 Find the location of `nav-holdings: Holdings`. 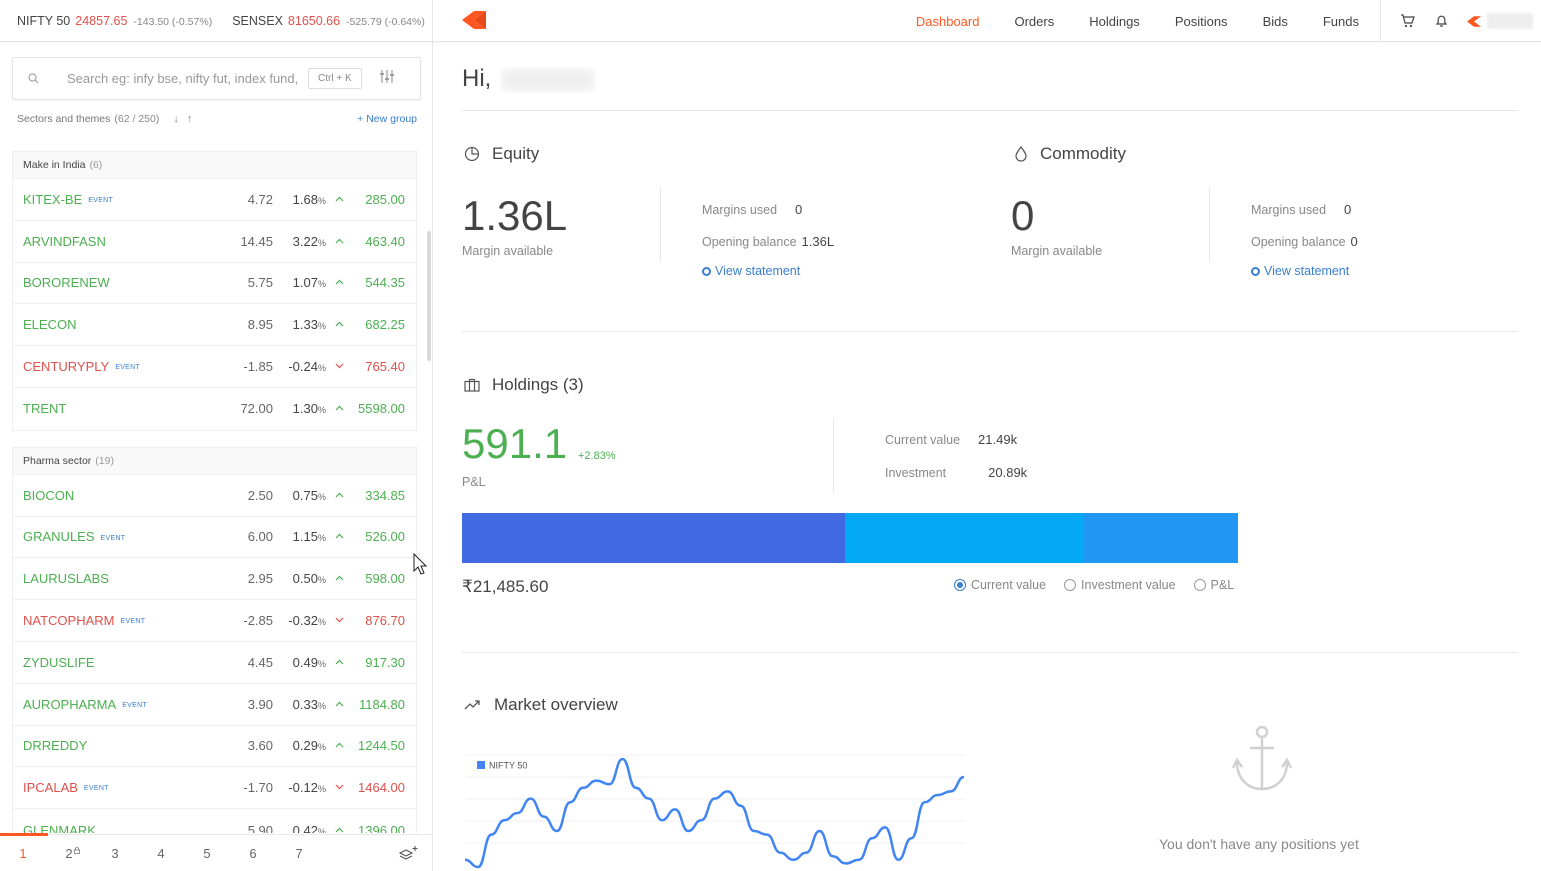

nav-holdings: Holdings is located at coordinates (1114, 21).